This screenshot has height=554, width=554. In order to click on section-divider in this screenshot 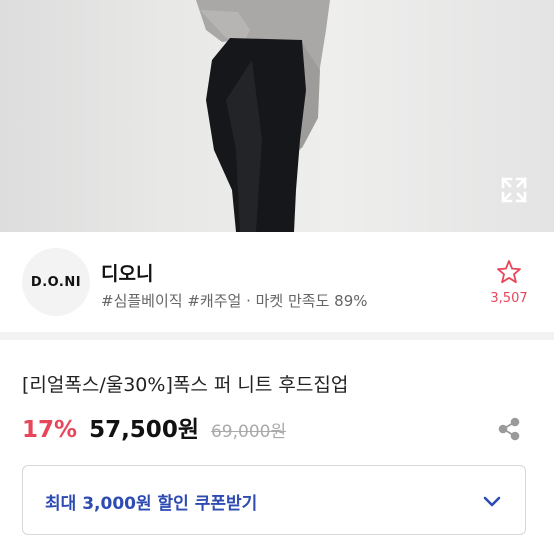, I will do `click(277, 336)`.